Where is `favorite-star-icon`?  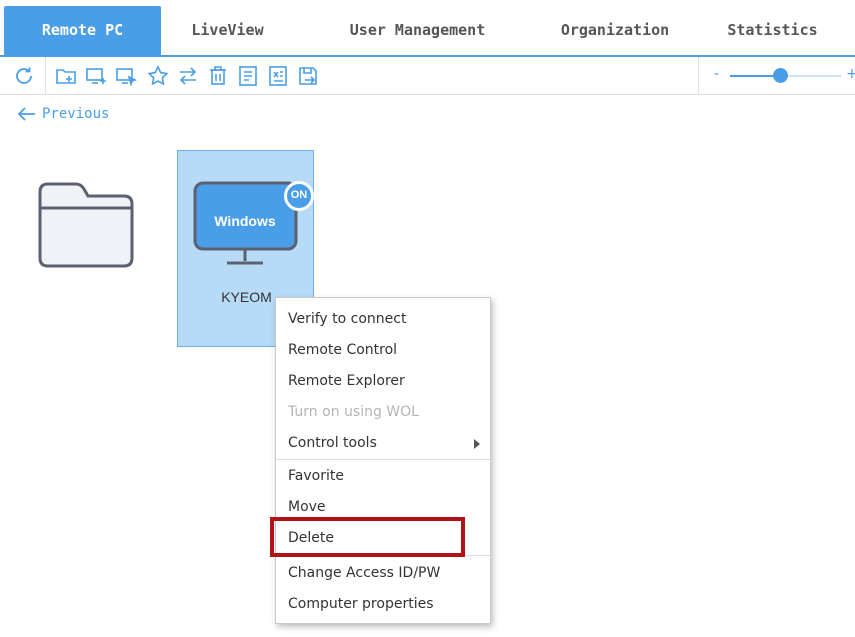
favorite-star-icon is located at coordinates (158, 76).